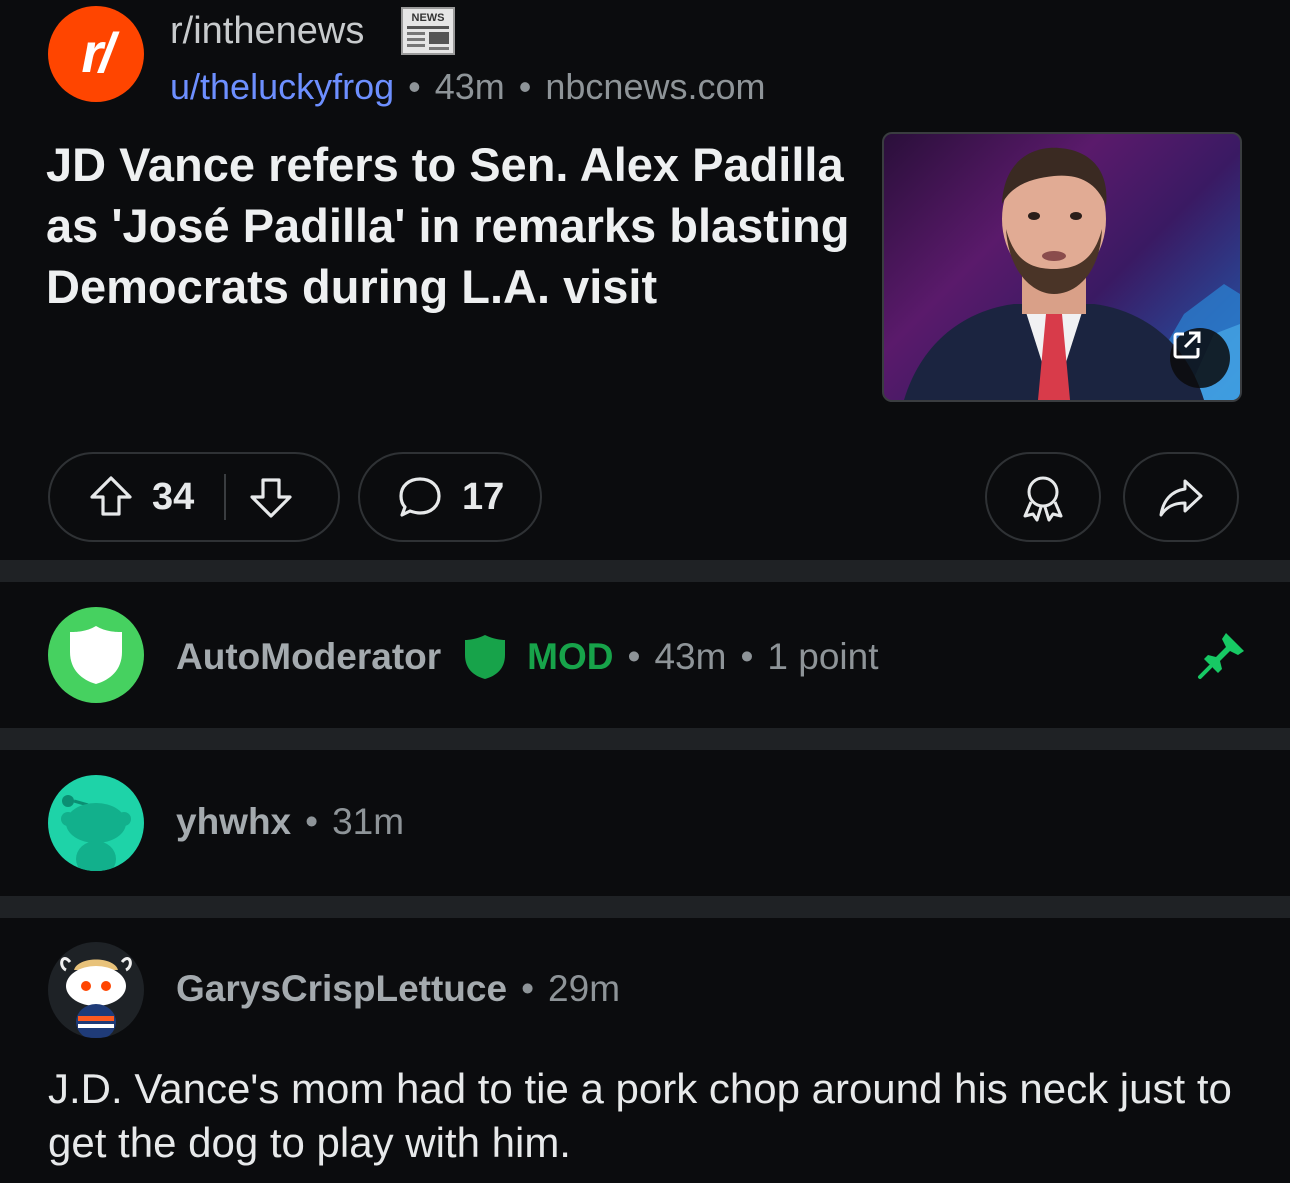 The height and width of the screenshot is (1183, 1290). What do you see at coordinates (1200, 358) in the screenshot?
I see `external-link-icon` at bounding box center [1200, 358].